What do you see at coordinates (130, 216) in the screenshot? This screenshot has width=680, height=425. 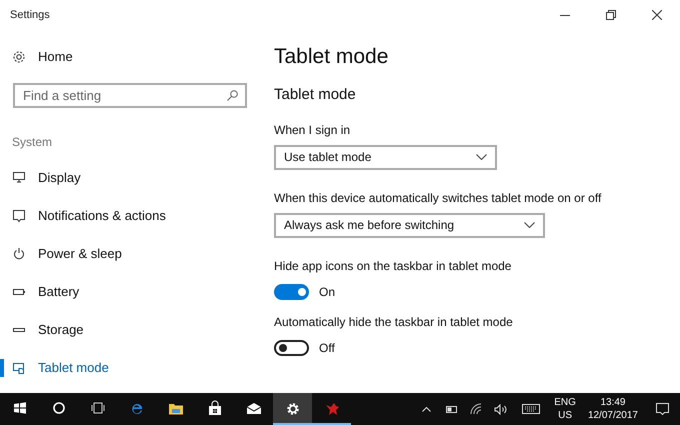 I see `nav-item: Notifications & actions` at bounding box center [130, 216].